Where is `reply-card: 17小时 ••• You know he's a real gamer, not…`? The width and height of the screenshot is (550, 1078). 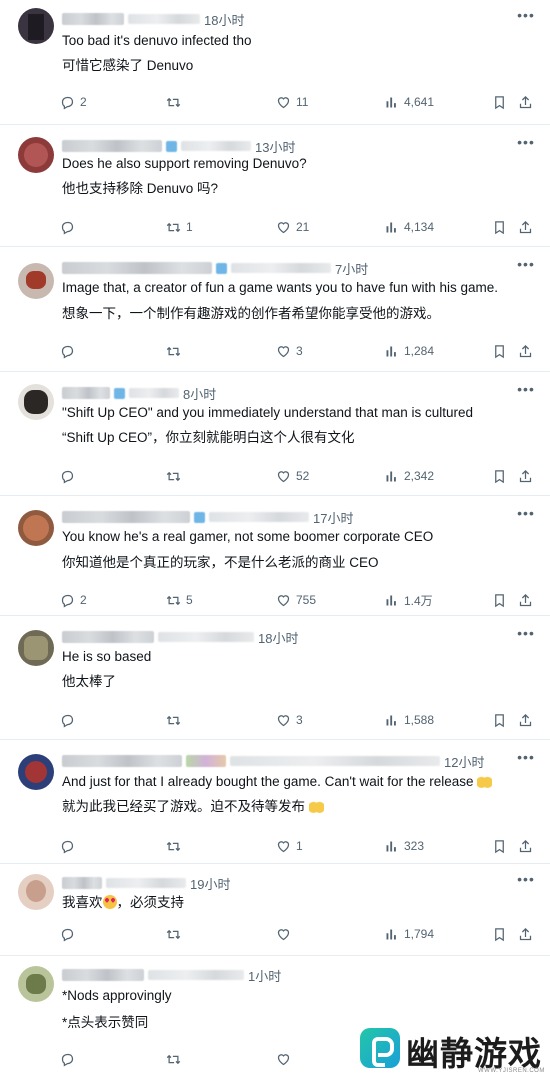
reply-card: 17小时 ••• You know he's a real gamer, not… is located at coordinates (275, 556).